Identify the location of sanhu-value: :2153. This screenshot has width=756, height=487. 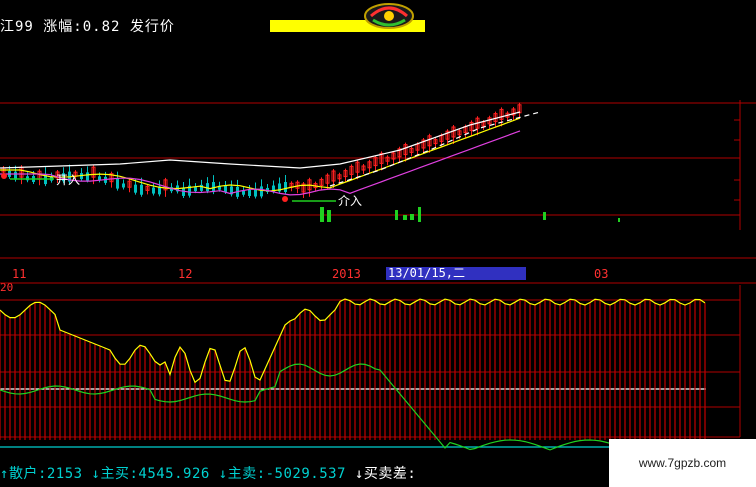
(60, 474).